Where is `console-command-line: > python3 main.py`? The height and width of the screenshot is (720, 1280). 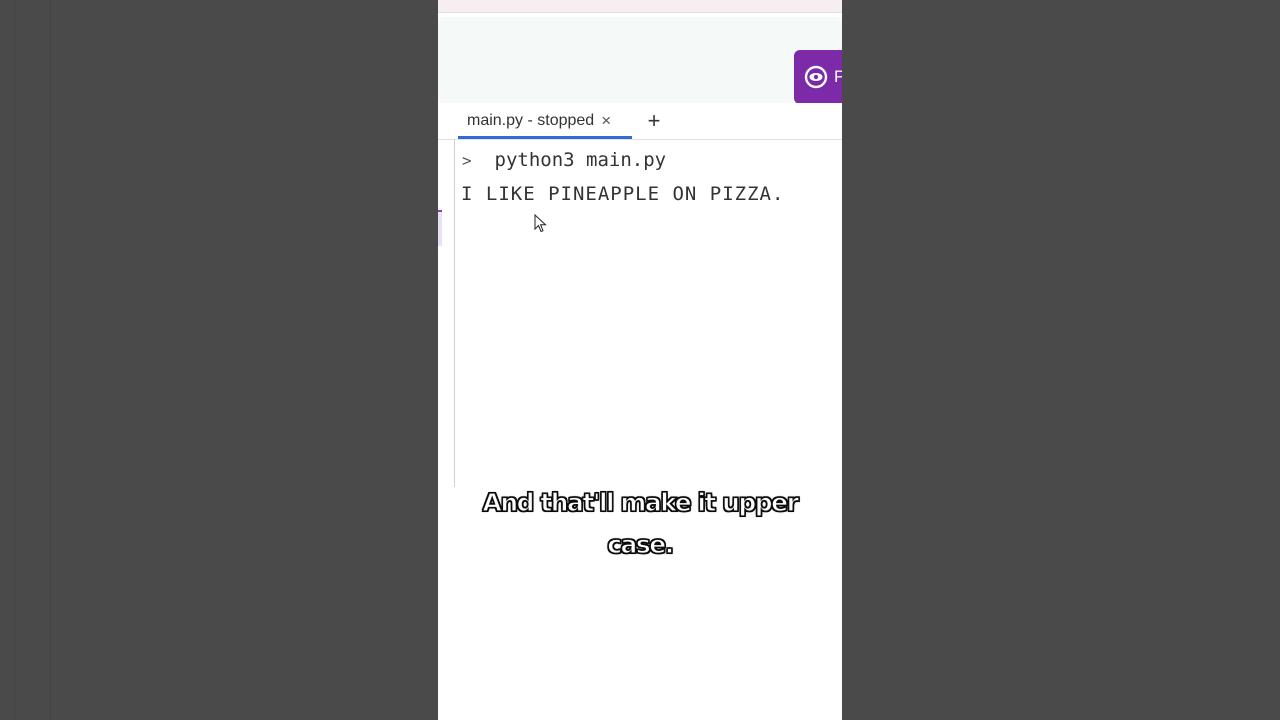
console-command-line: > python3 main.py is located at coordinates (564, 160).